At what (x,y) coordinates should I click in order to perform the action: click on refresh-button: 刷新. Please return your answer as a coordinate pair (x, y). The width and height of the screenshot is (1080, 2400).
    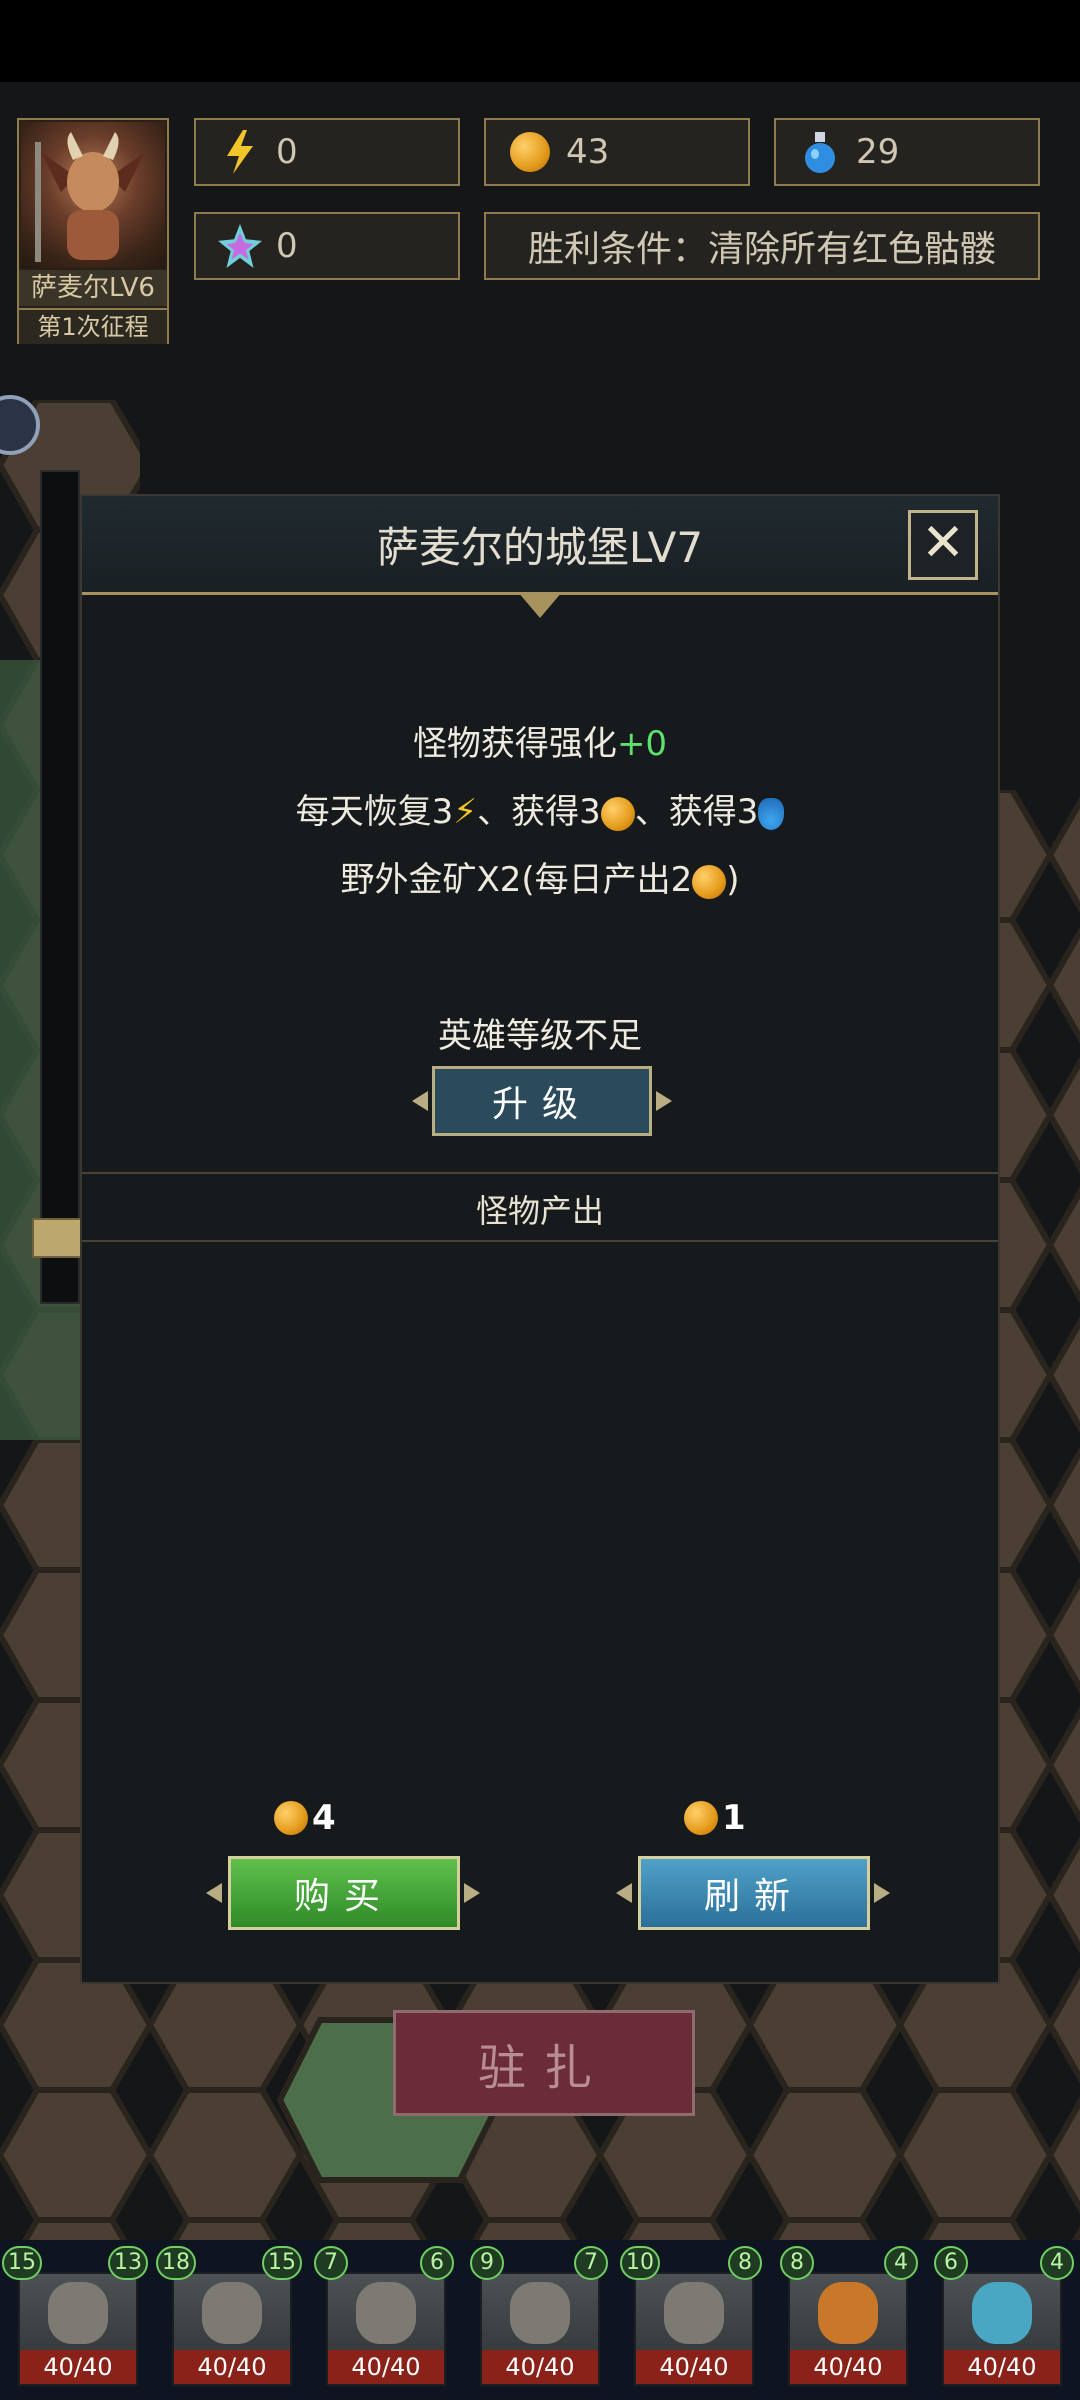
    Looking at the image, I should click on (754, 1893).